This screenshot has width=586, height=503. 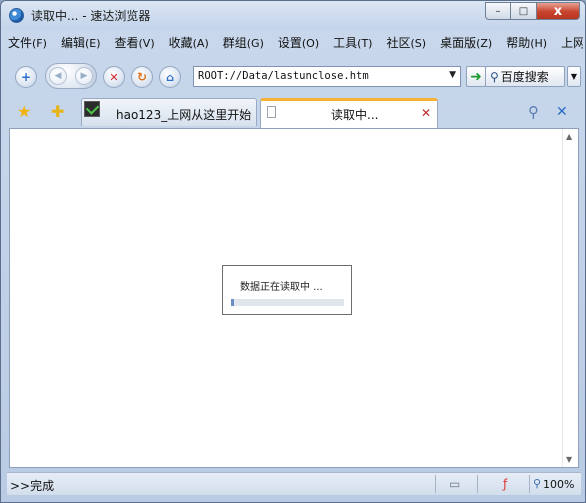 I want to click on loading-progress-bar, so click(x=287, y=302).